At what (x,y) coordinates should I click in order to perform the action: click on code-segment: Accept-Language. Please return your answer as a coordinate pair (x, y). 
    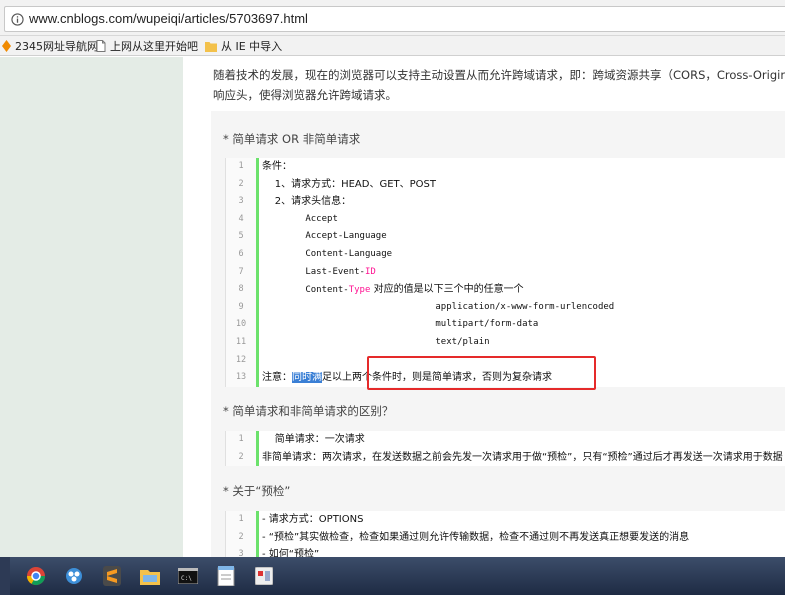
    Looking at the image, I should click on (324, 236).